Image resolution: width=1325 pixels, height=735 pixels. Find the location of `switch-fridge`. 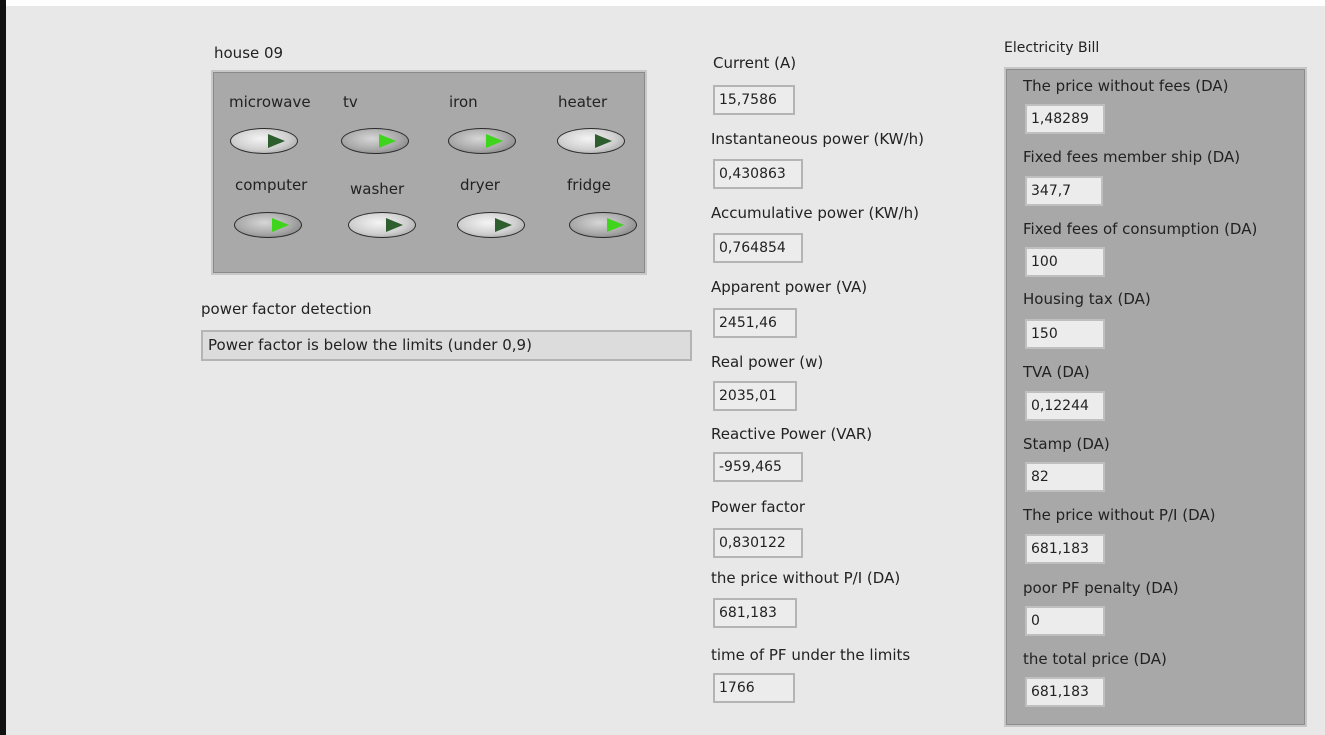

switch-fridge is located at coordinates (603, 225).